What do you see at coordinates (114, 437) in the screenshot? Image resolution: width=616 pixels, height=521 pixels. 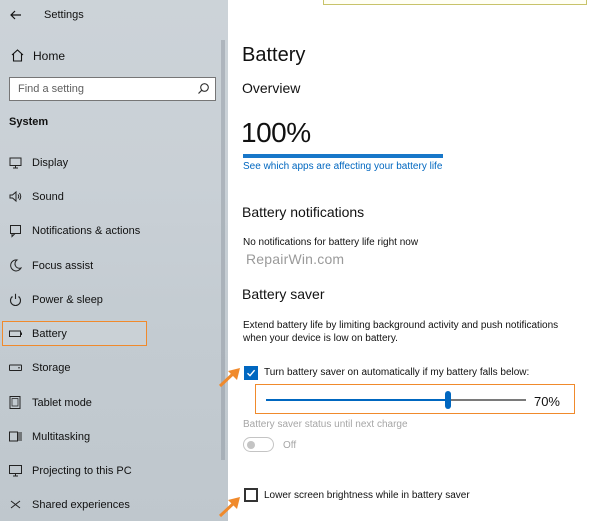 I see `sidebar-item-multitasking: Multitasking` at bounding box center [114, 437].